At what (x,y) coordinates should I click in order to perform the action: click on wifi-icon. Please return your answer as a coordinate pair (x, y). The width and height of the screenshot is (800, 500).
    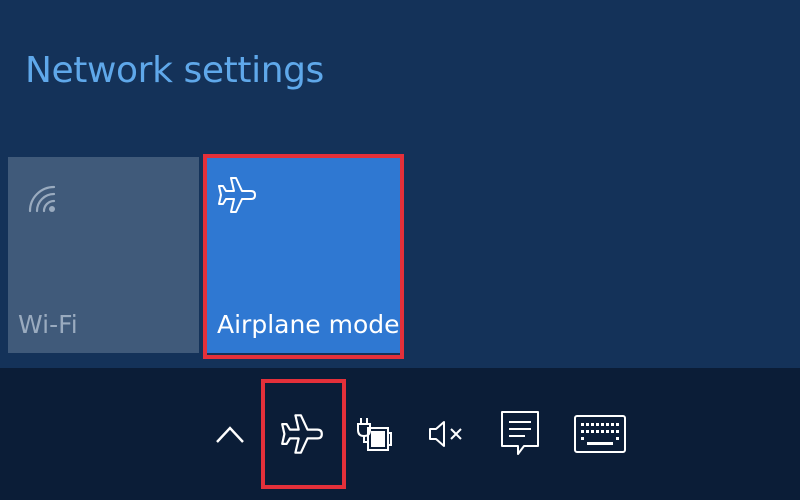
    Looking at the image, I should click on (42, 199).